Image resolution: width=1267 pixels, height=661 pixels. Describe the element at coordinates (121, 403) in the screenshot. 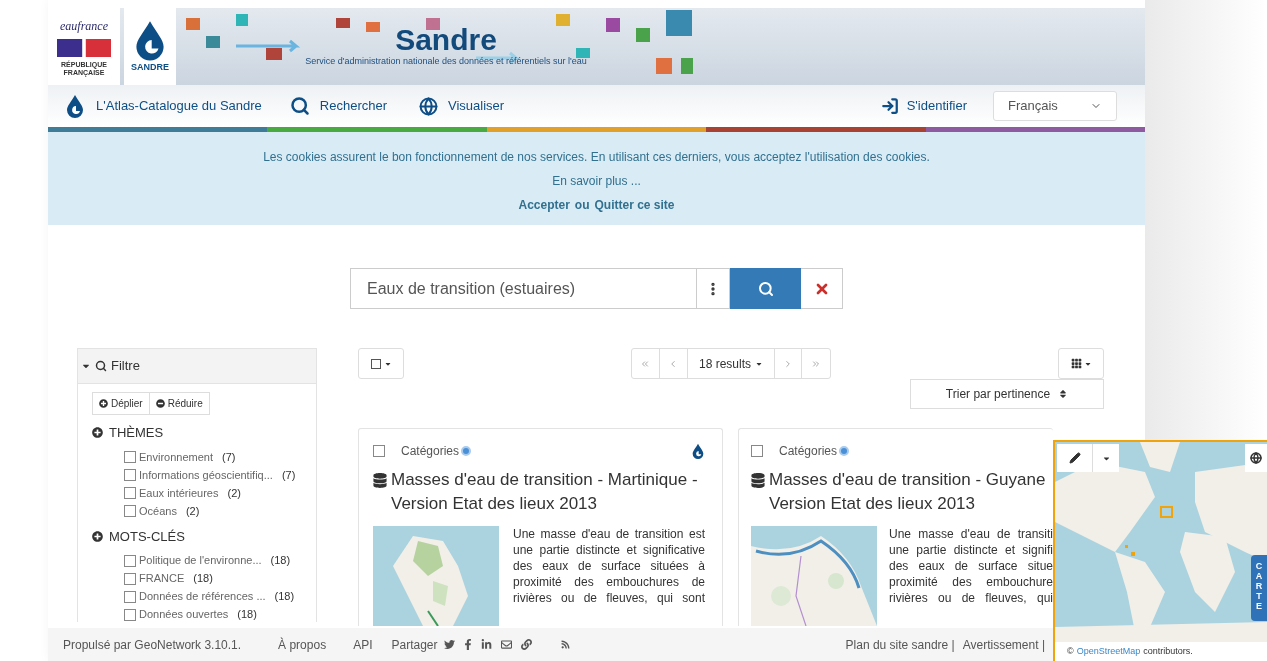

I see `expand-button: Déplier` at that location.